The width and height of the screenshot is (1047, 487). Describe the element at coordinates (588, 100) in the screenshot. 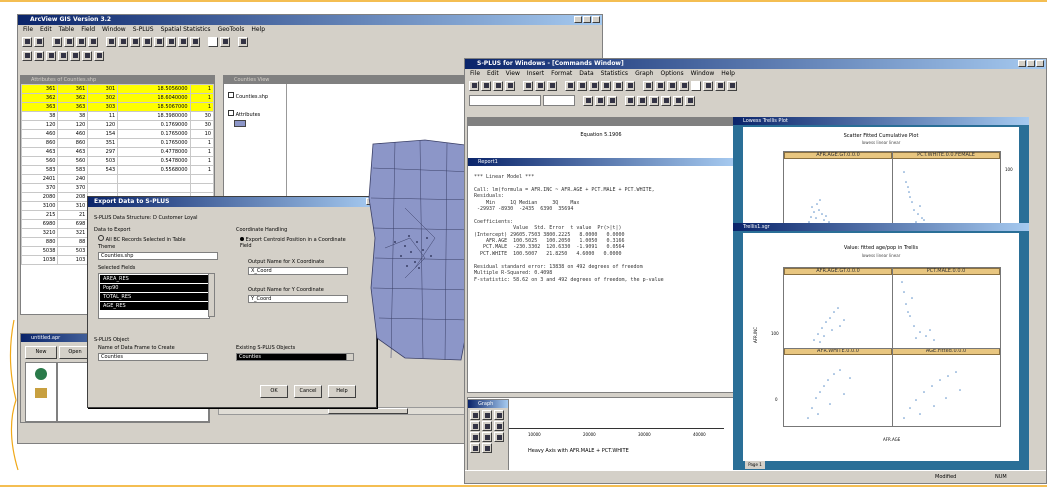

I see `bold-button` at that location.